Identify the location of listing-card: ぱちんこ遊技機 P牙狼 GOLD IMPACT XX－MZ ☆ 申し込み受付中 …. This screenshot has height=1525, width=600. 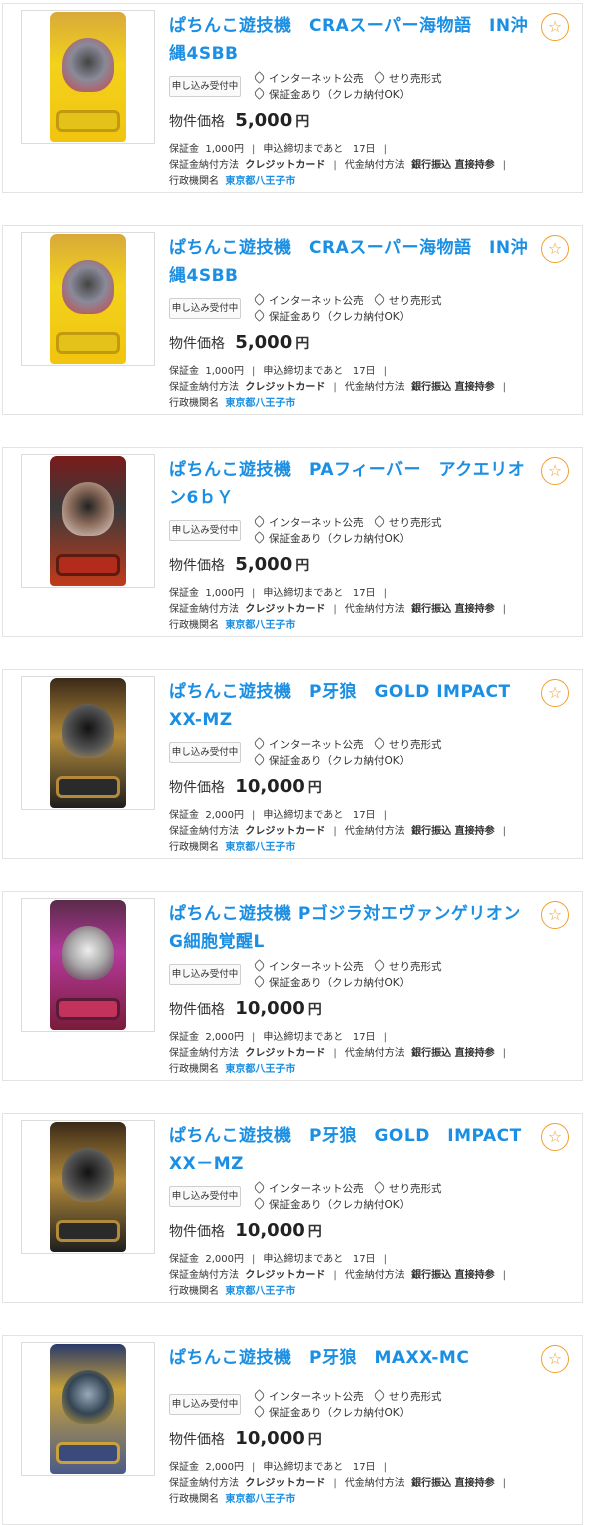
(292, 1208).